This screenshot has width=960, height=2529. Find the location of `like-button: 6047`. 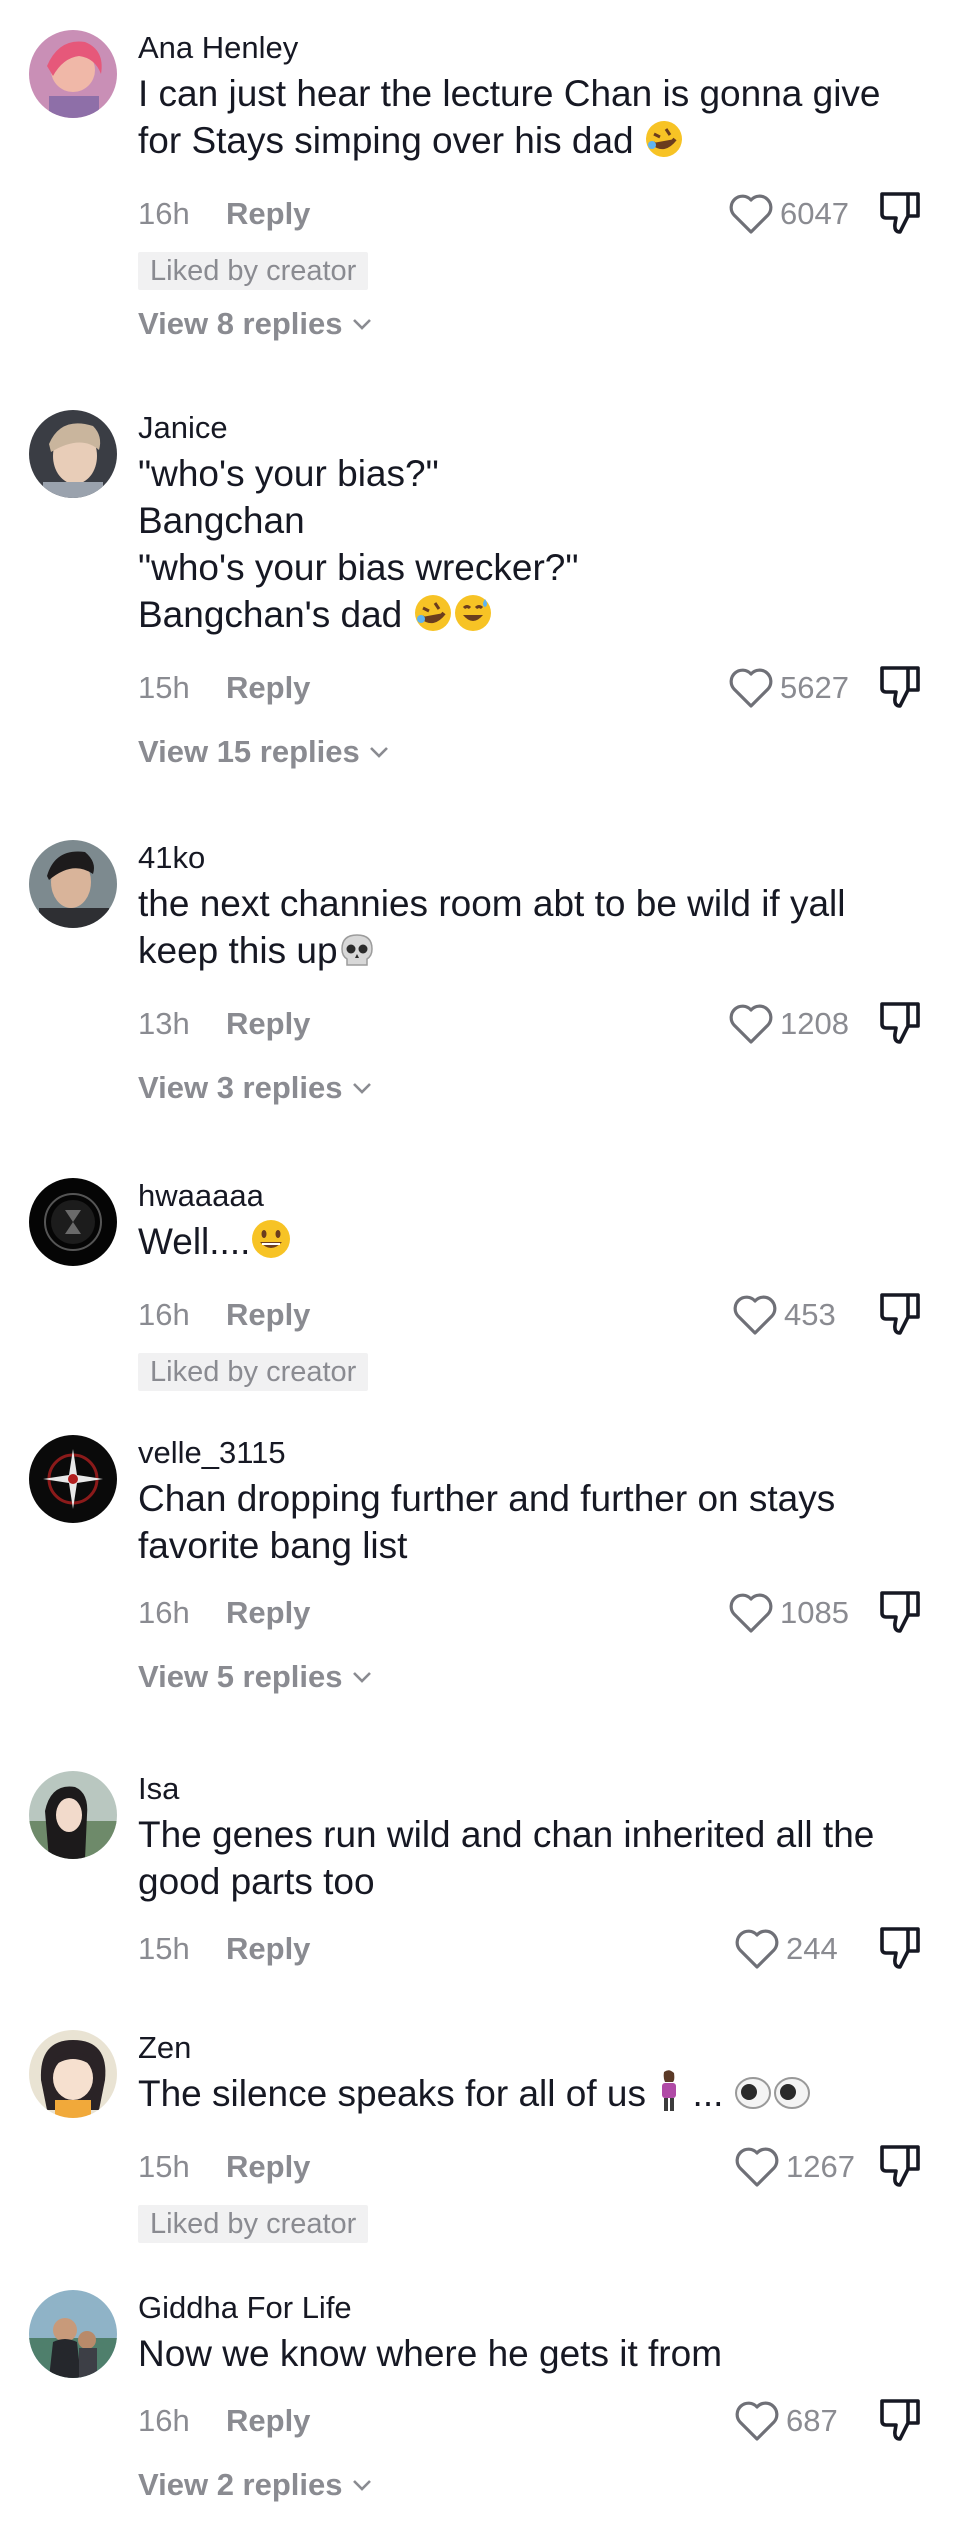

like-button: 6047 is located at coordinates (788, 214).